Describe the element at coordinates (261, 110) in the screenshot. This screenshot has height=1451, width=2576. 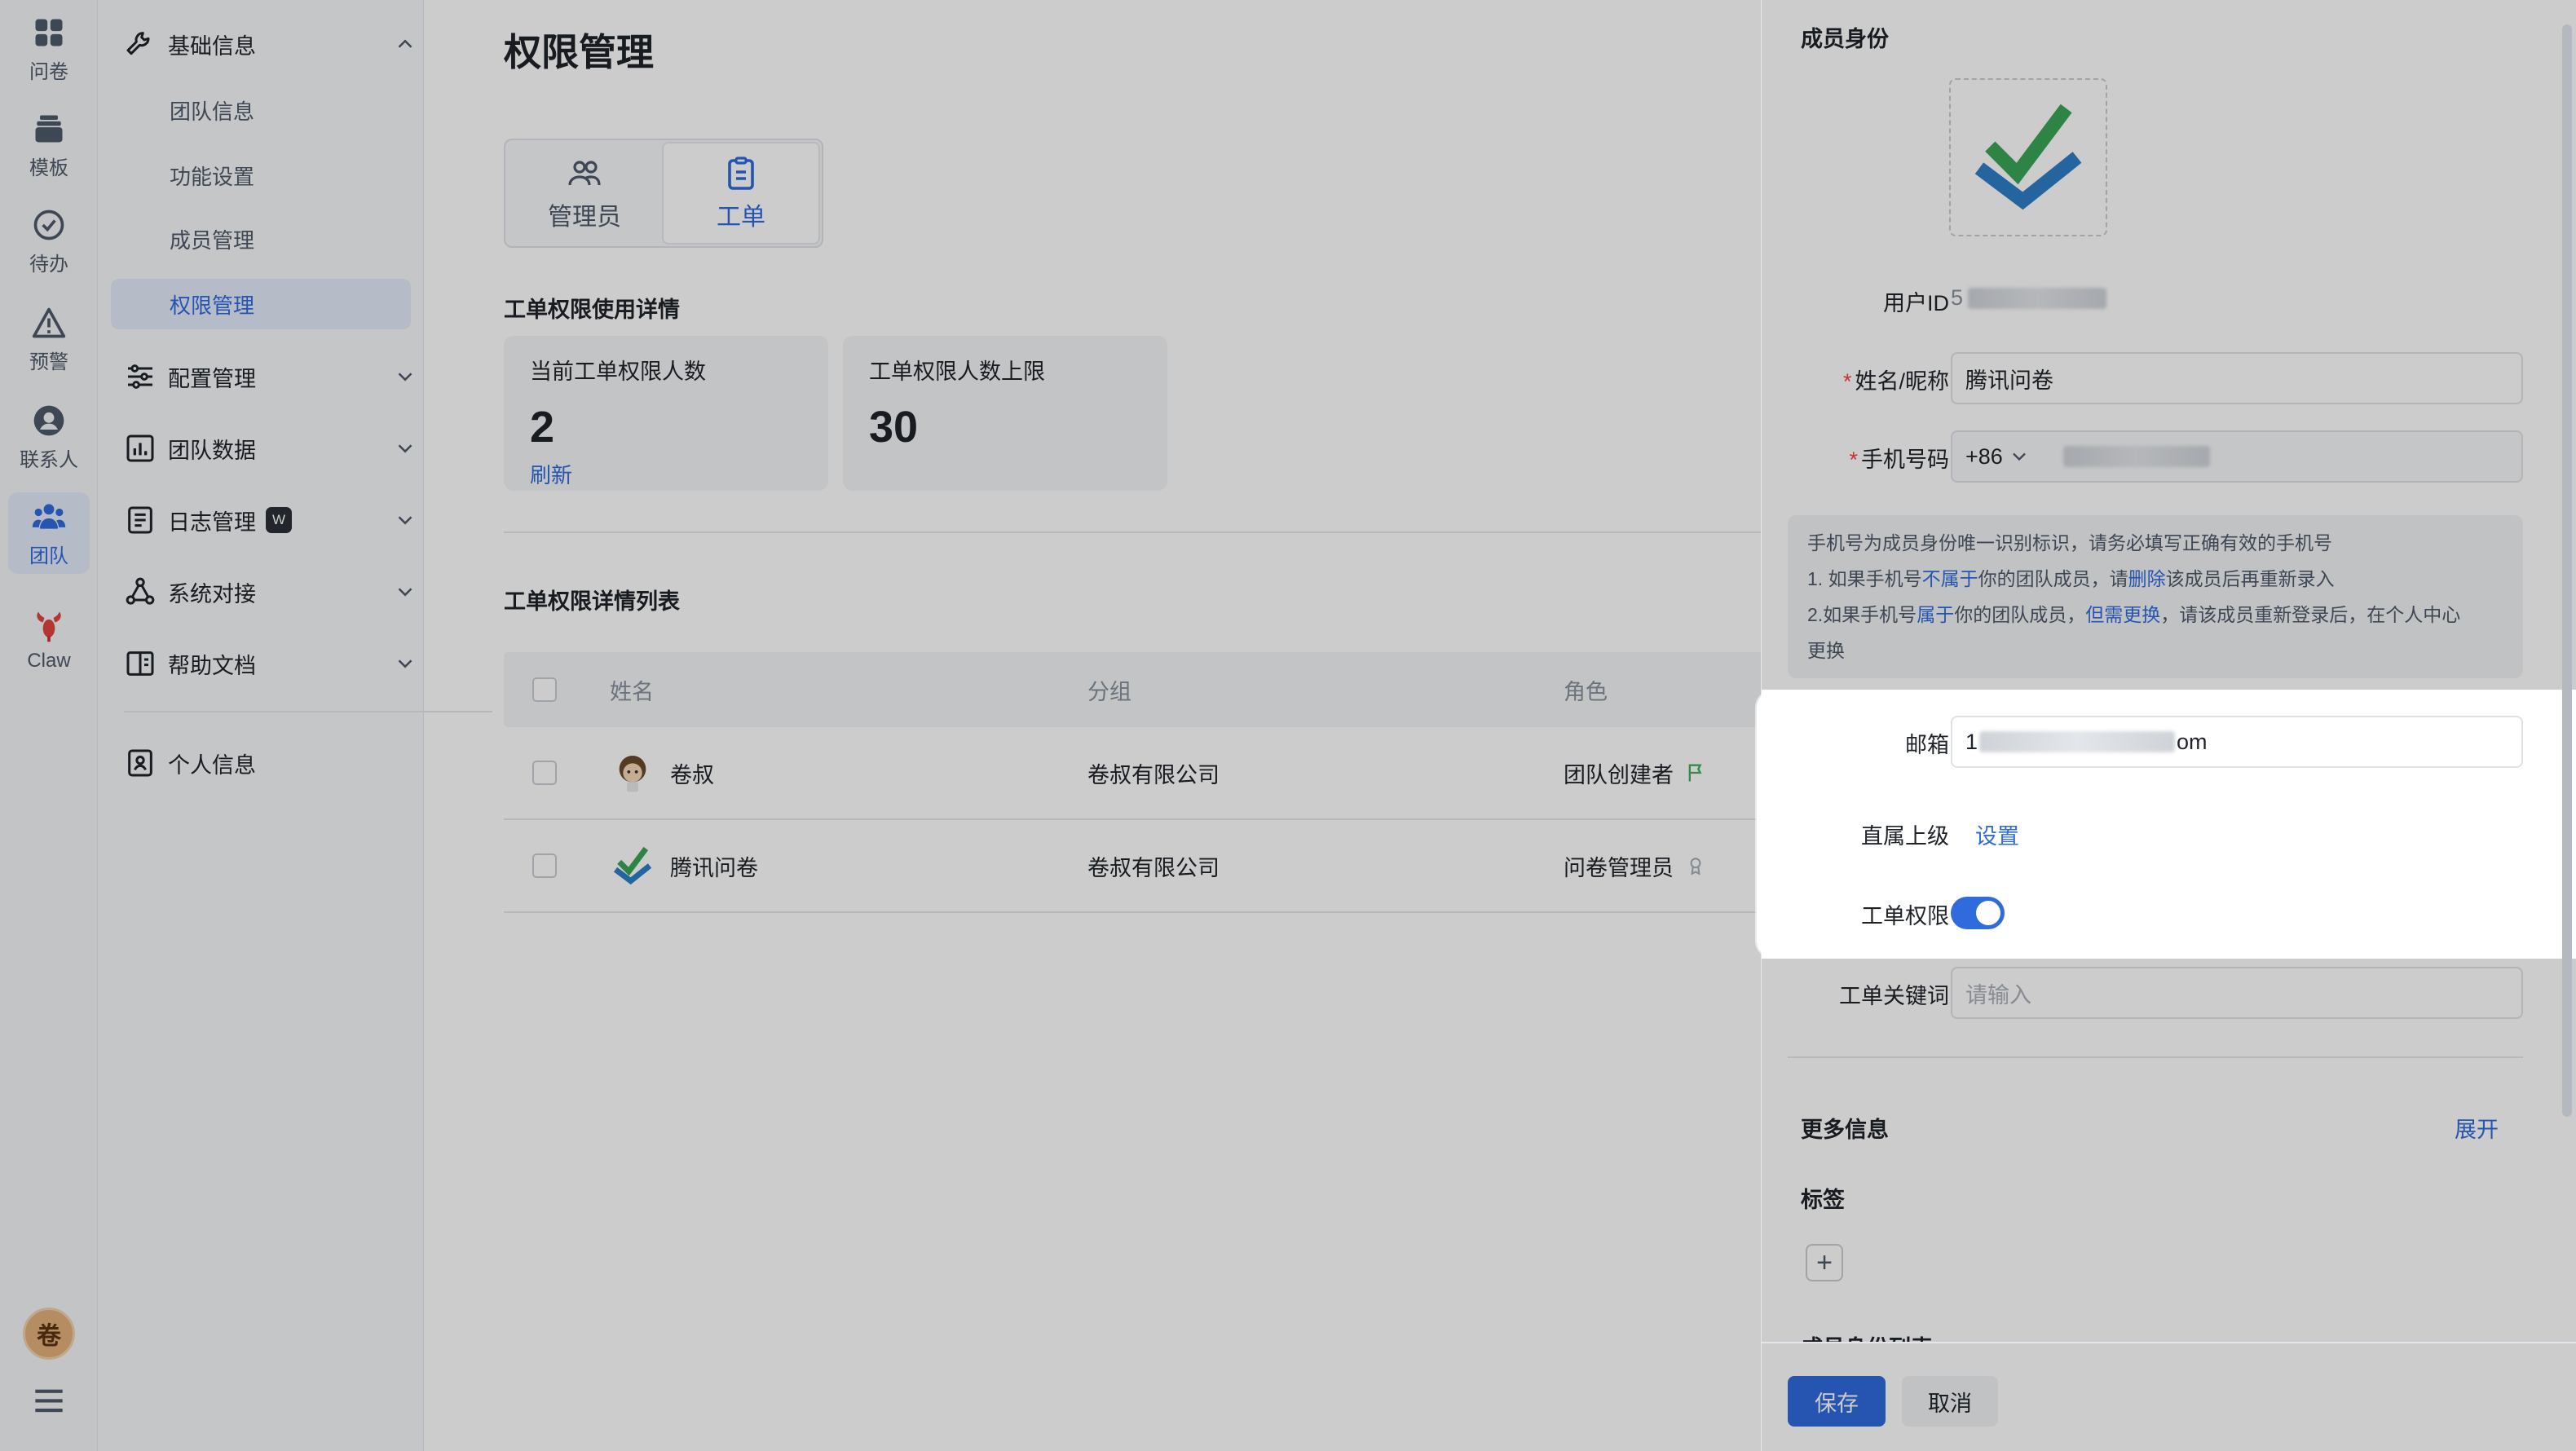
I see `nav-item-team-info: 团队信息` at that location.